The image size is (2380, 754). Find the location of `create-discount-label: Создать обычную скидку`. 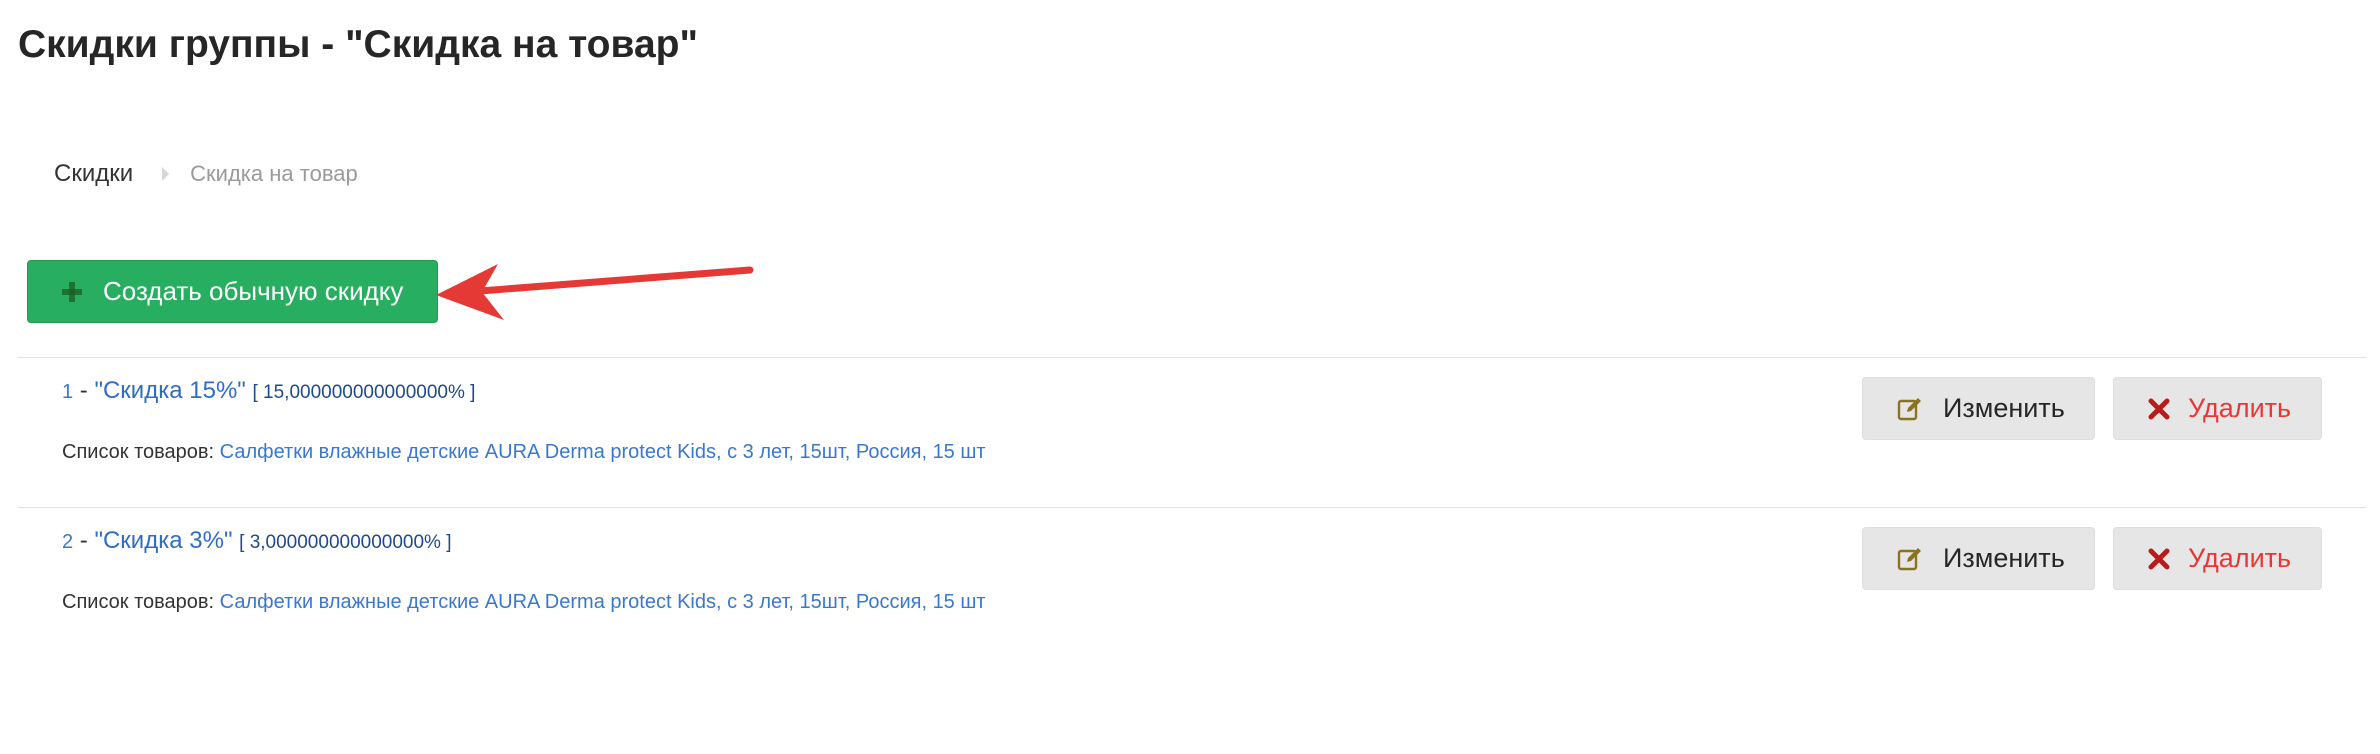

create-discount-label: Создать обычную скидку is located at coordinates (253, 291).